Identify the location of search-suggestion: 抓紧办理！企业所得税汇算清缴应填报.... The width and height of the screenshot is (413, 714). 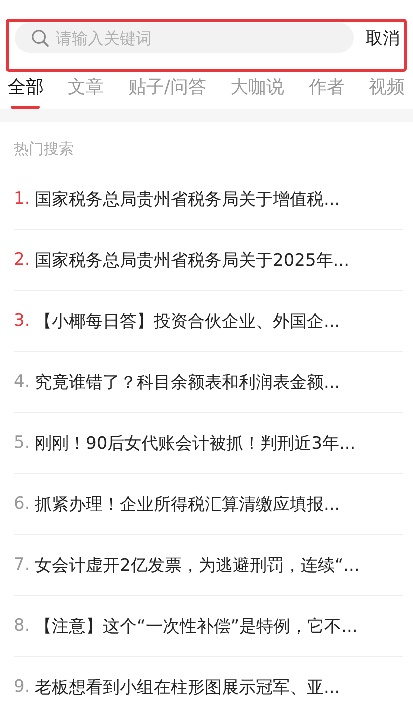
(187, 504).